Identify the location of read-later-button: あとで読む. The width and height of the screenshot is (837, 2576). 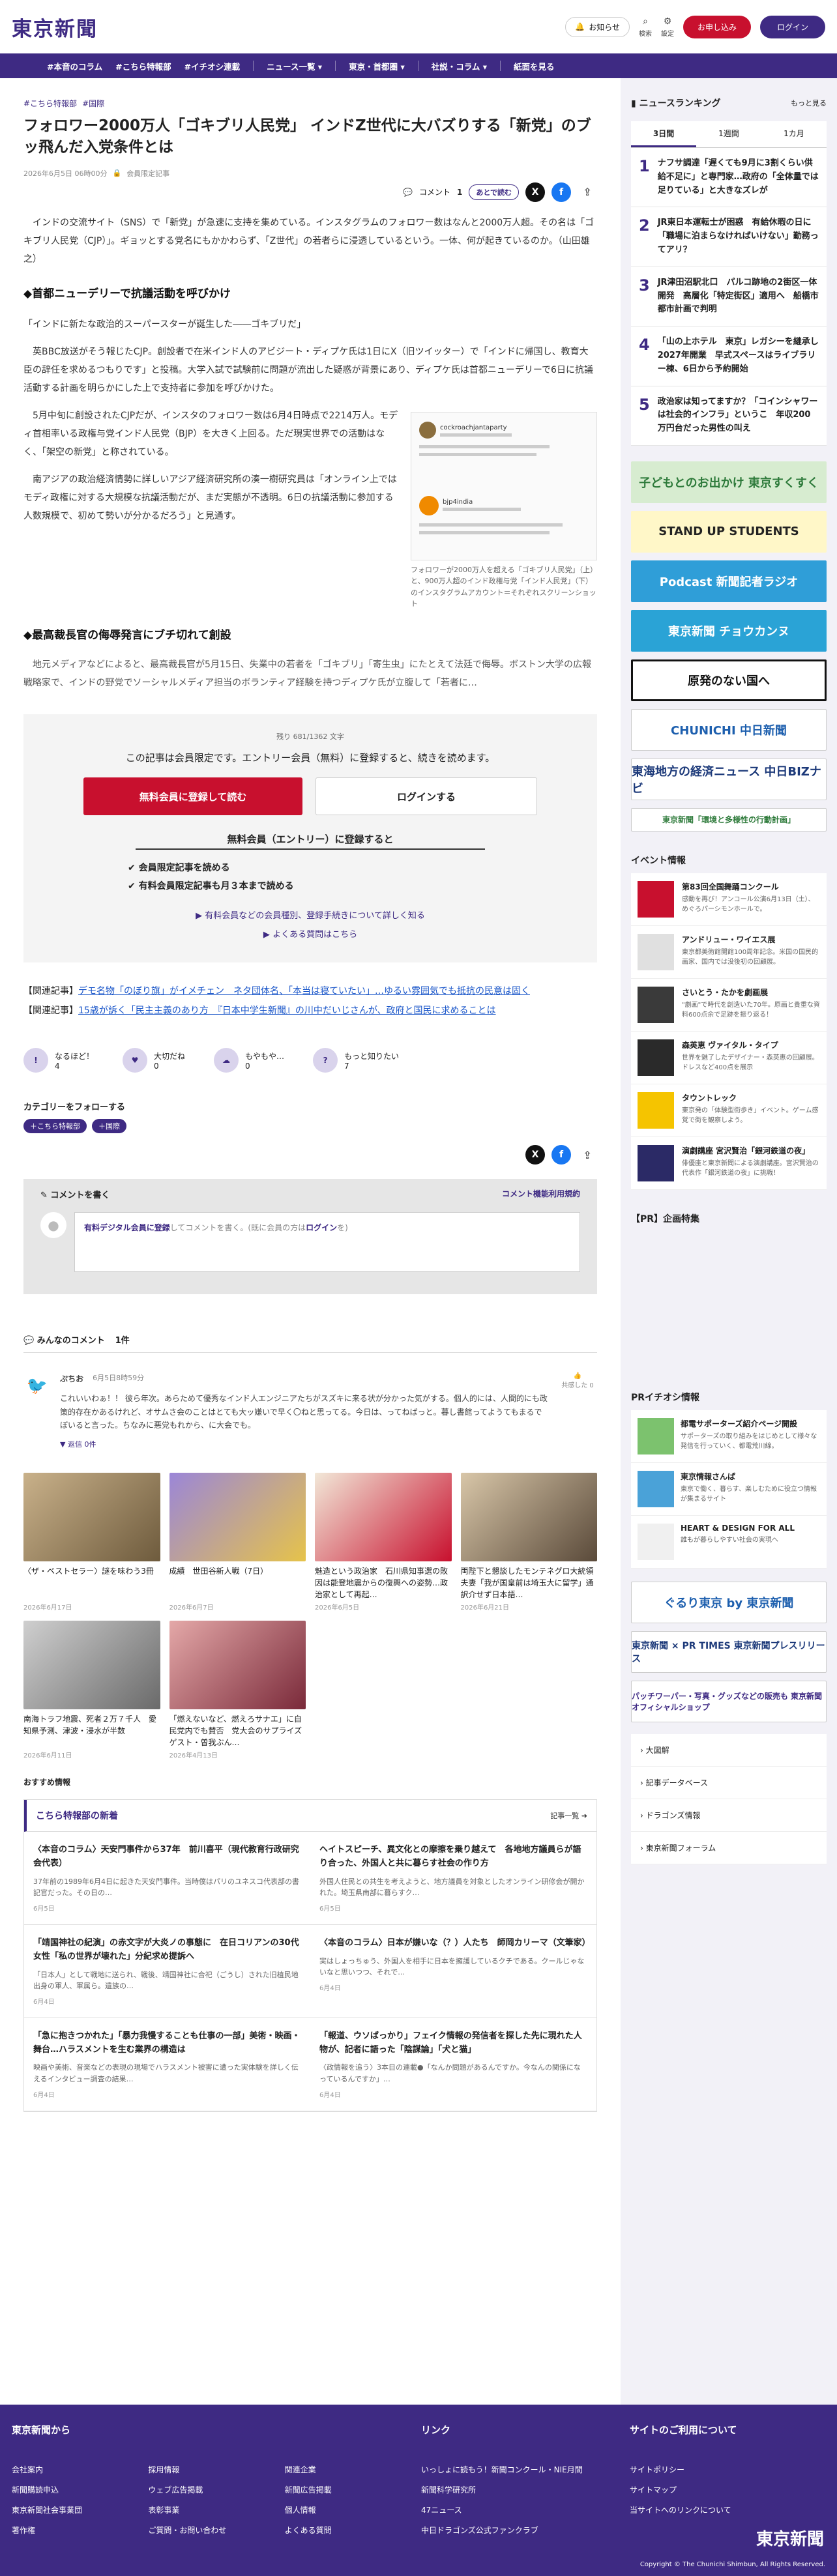
(494, 192).